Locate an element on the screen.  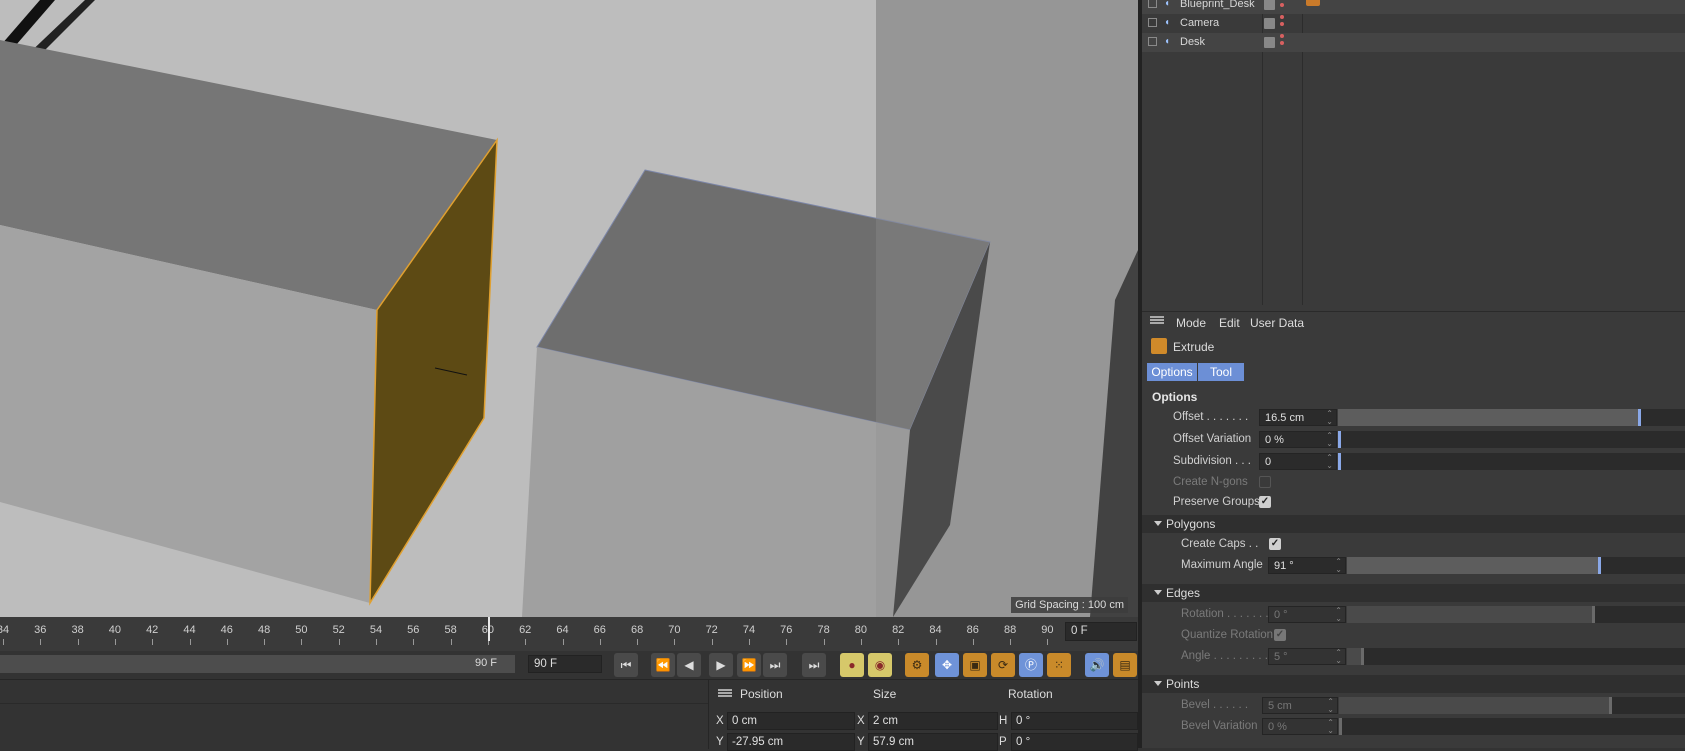
timeline-tick-label: 66 is located at coordinates (599, 630).